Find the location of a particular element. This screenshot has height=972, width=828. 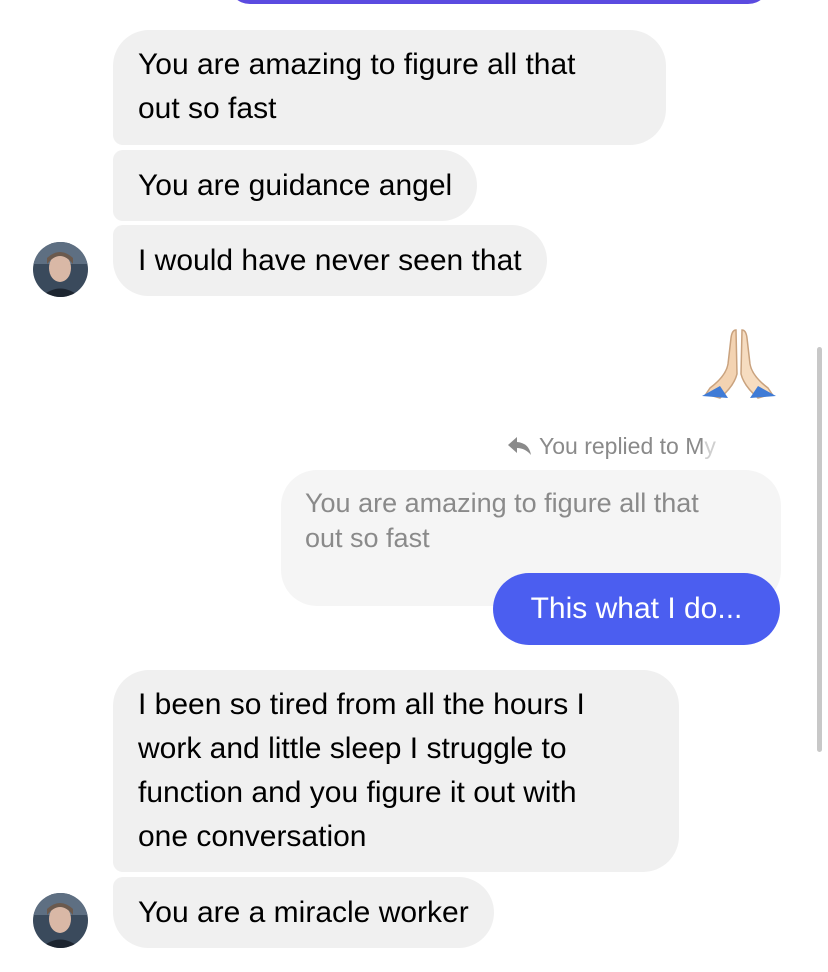

message-text-line: You are amazing to figure all that is located at coordinates (357, 64).